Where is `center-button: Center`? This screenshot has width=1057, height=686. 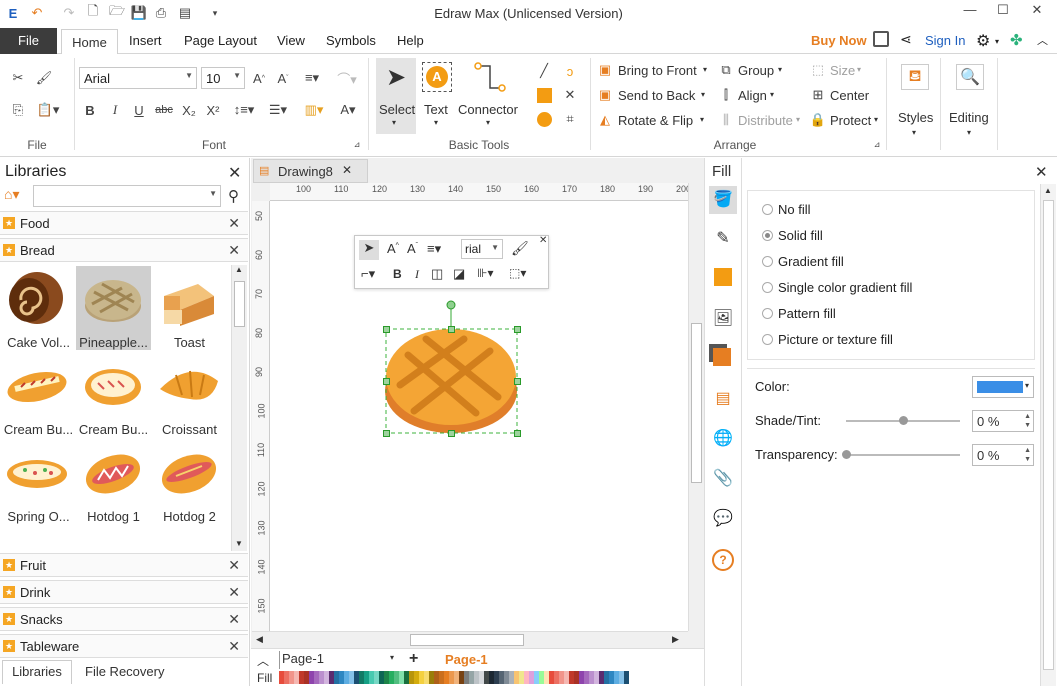
center-button: Center is located at coordinates (849, 95).